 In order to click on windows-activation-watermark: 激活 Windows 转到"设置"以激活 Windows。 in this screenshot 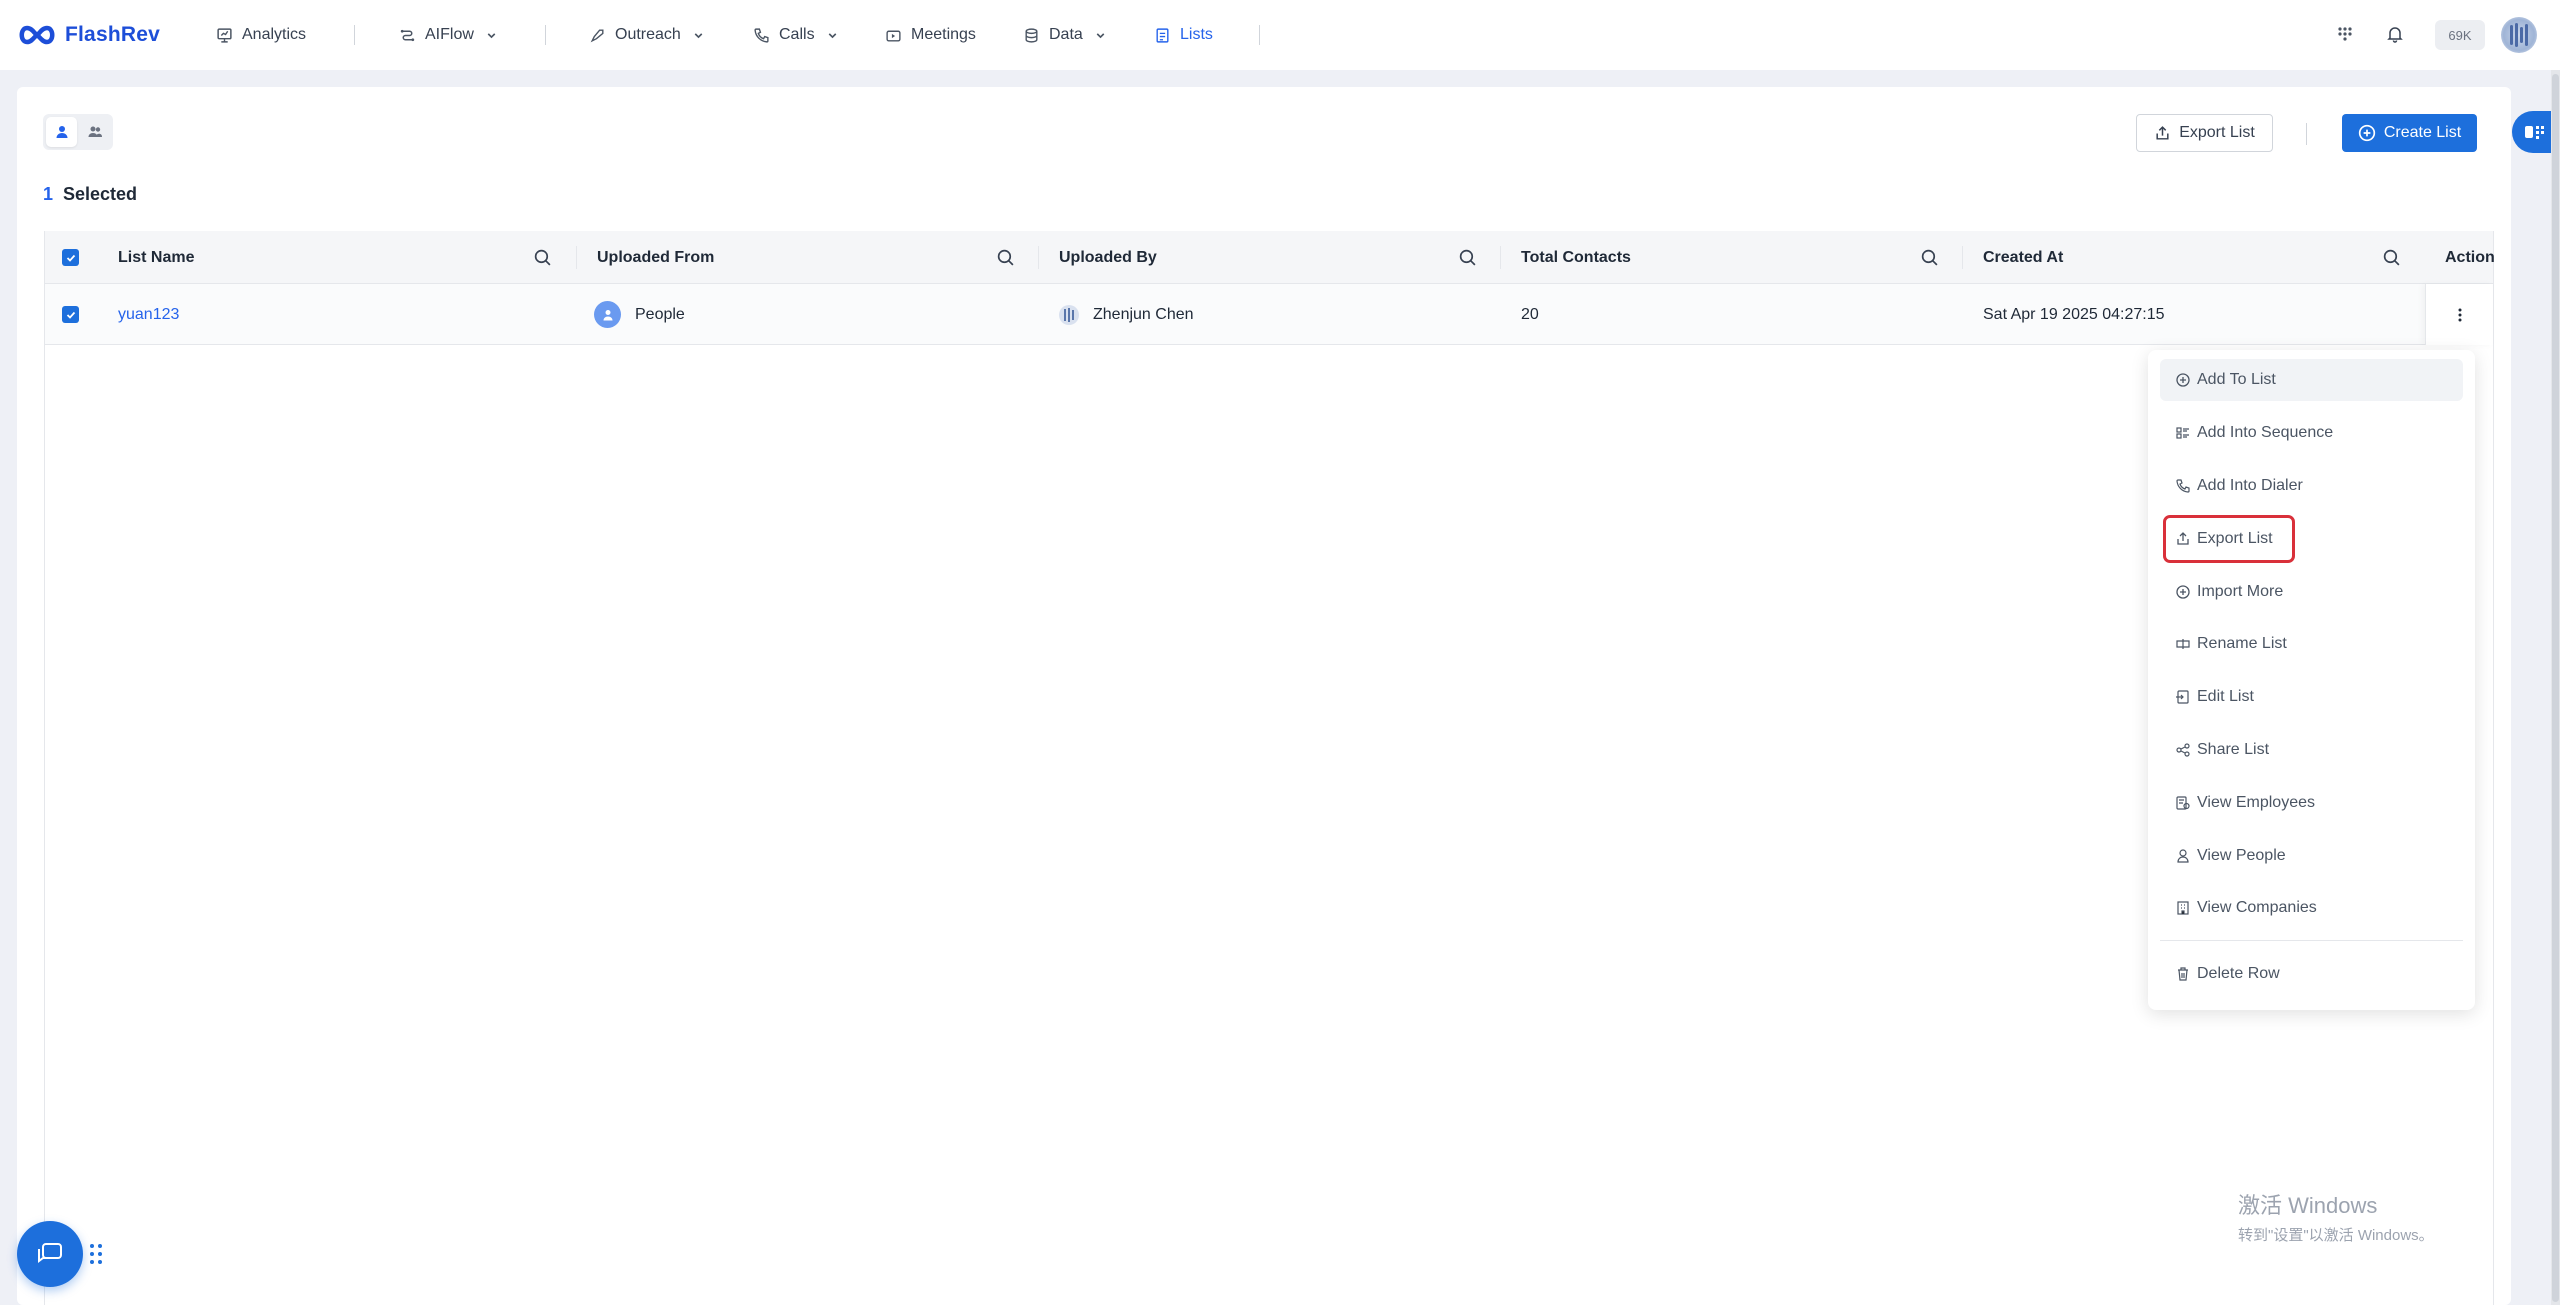, I will do `click(2336, 1216)`.